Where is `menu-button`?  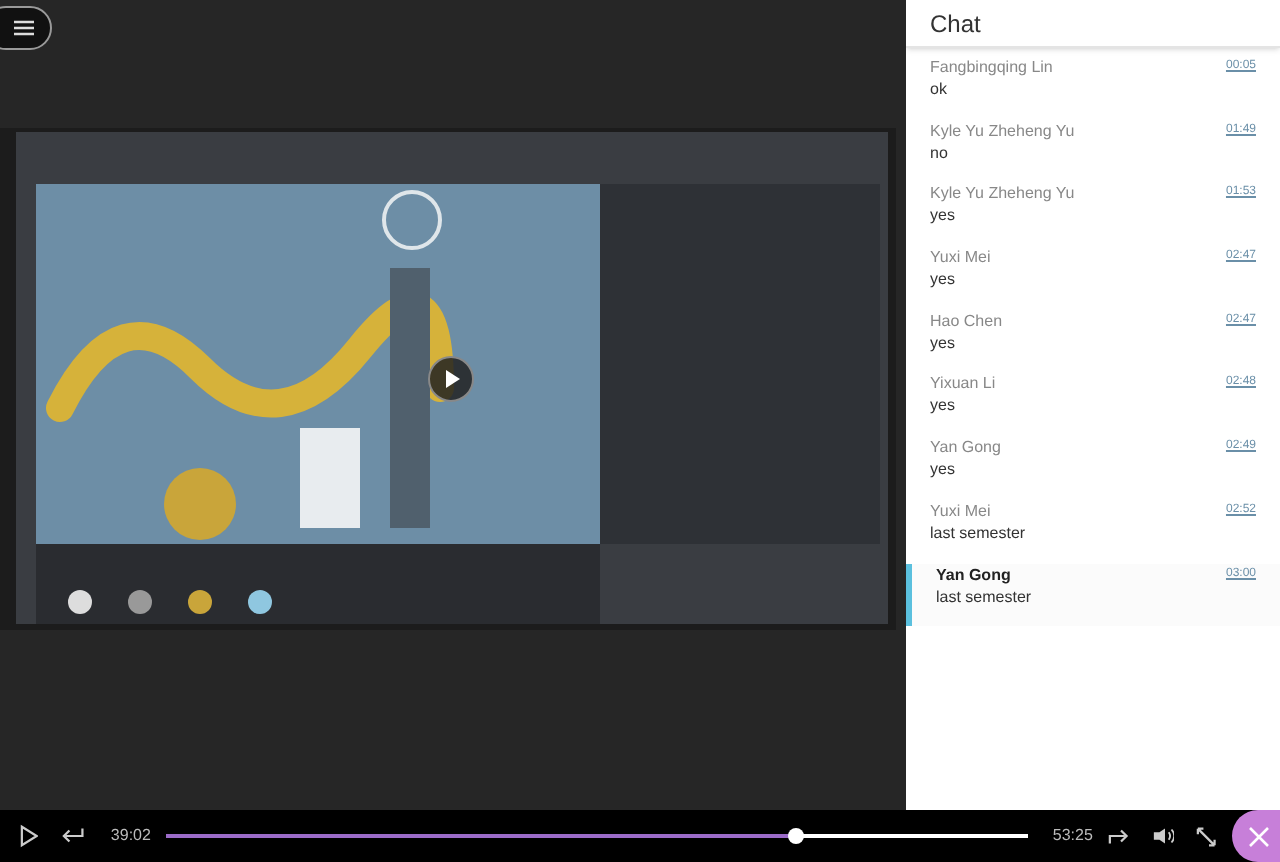
menu-button is located at coordinates (26, 28).